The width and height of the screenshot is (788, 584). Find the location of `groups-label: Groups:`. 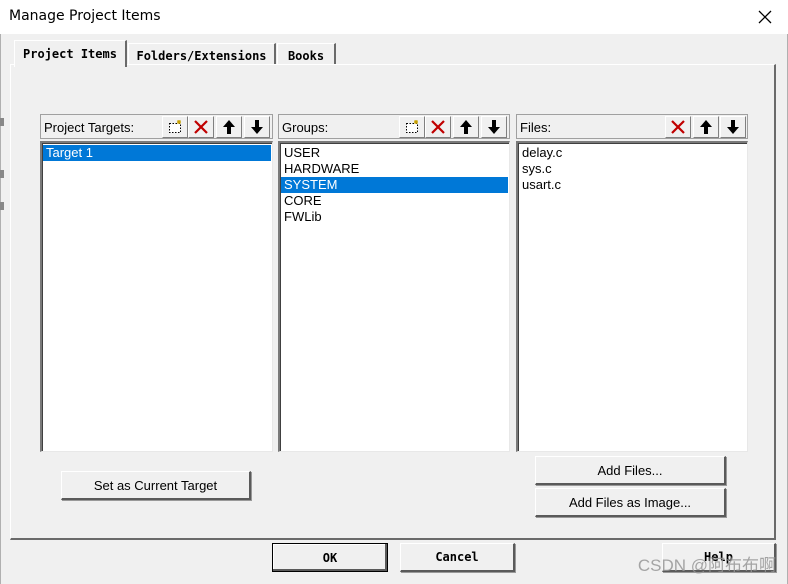

groups-label: Groups: is located at coordinates (305, 127).